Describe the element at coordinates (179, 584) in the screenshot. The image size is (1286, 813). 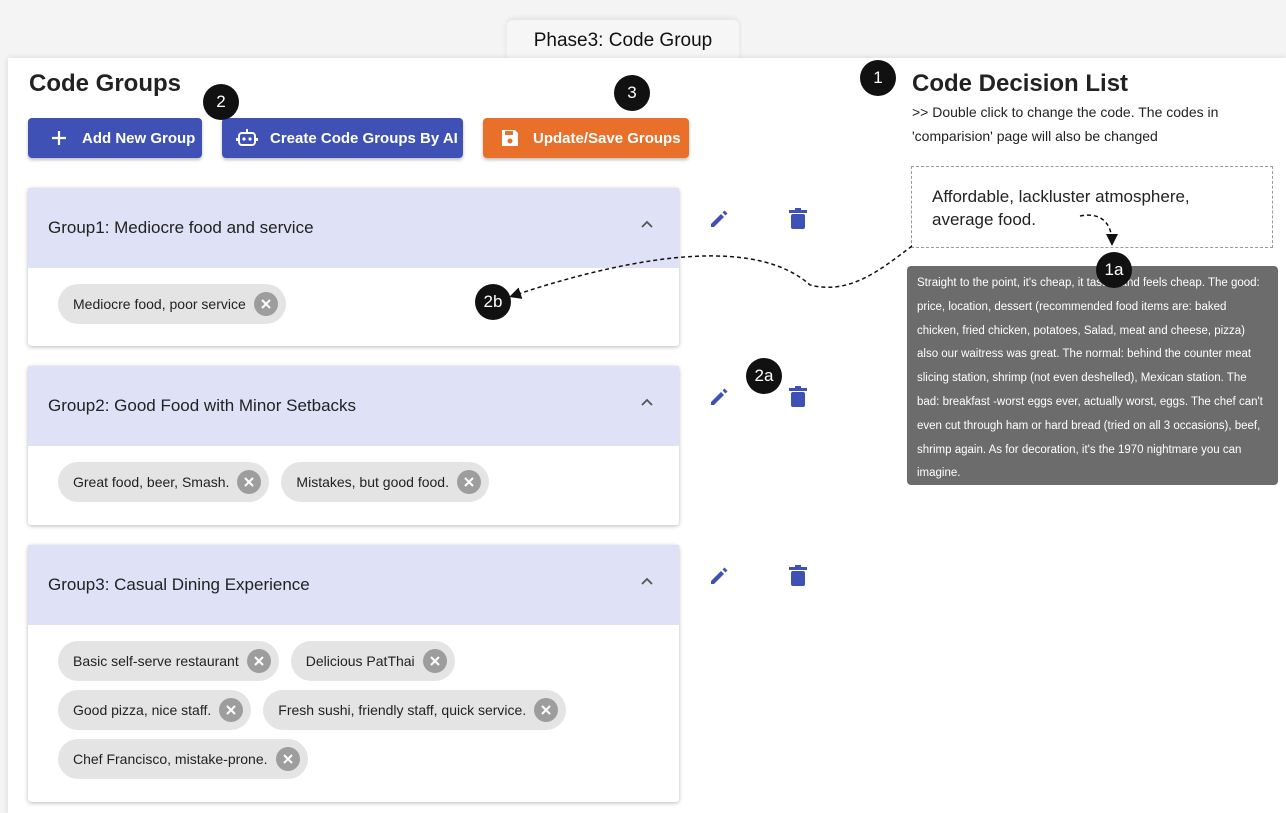
I see `group-title-3: Group3: Casual Dining Experience` at that location.